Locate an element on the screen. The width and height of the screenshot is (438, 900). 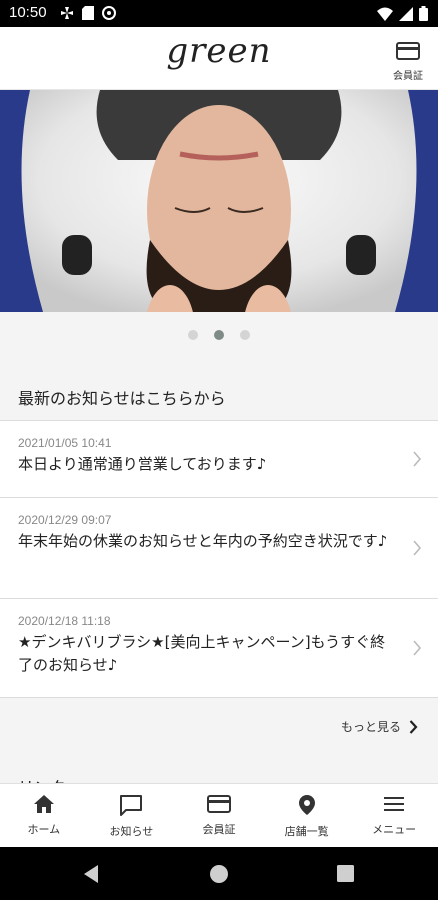
carousel-dot-active is located at coordinates (219, 334).